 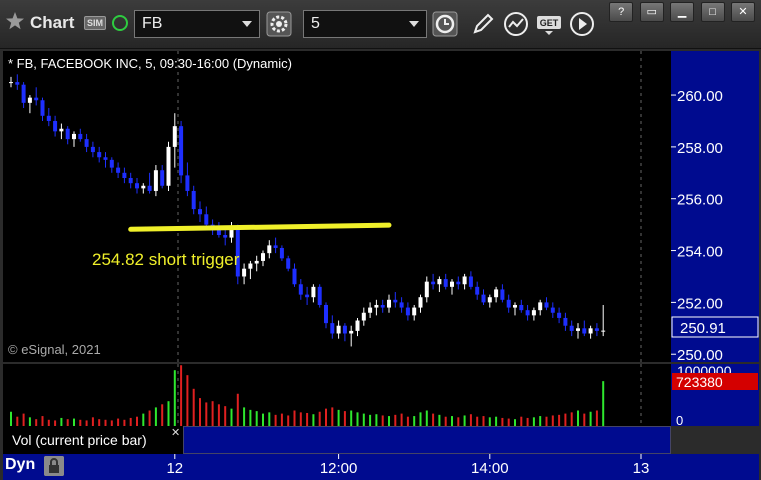 What do you see at coordinates (700, 303) in the screenshot?
I see `price-tick-label: 252.00` at bounding box center [700, 303].